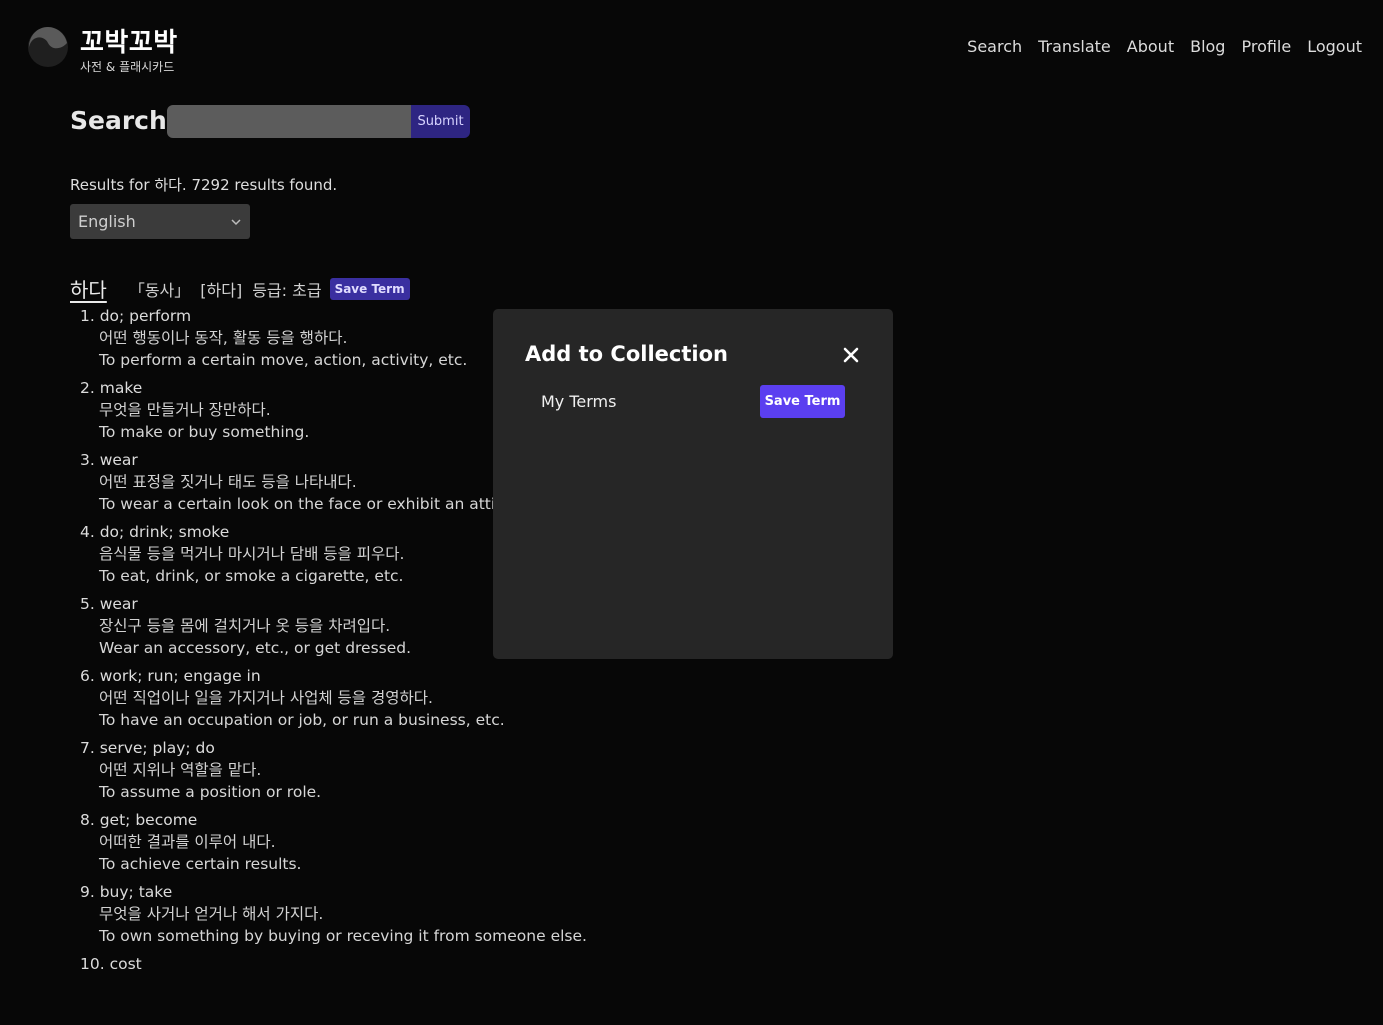  Describe the element at coordinates (626, 354) in the screenshot. I see `modal-title: Add to Collection` at that location.